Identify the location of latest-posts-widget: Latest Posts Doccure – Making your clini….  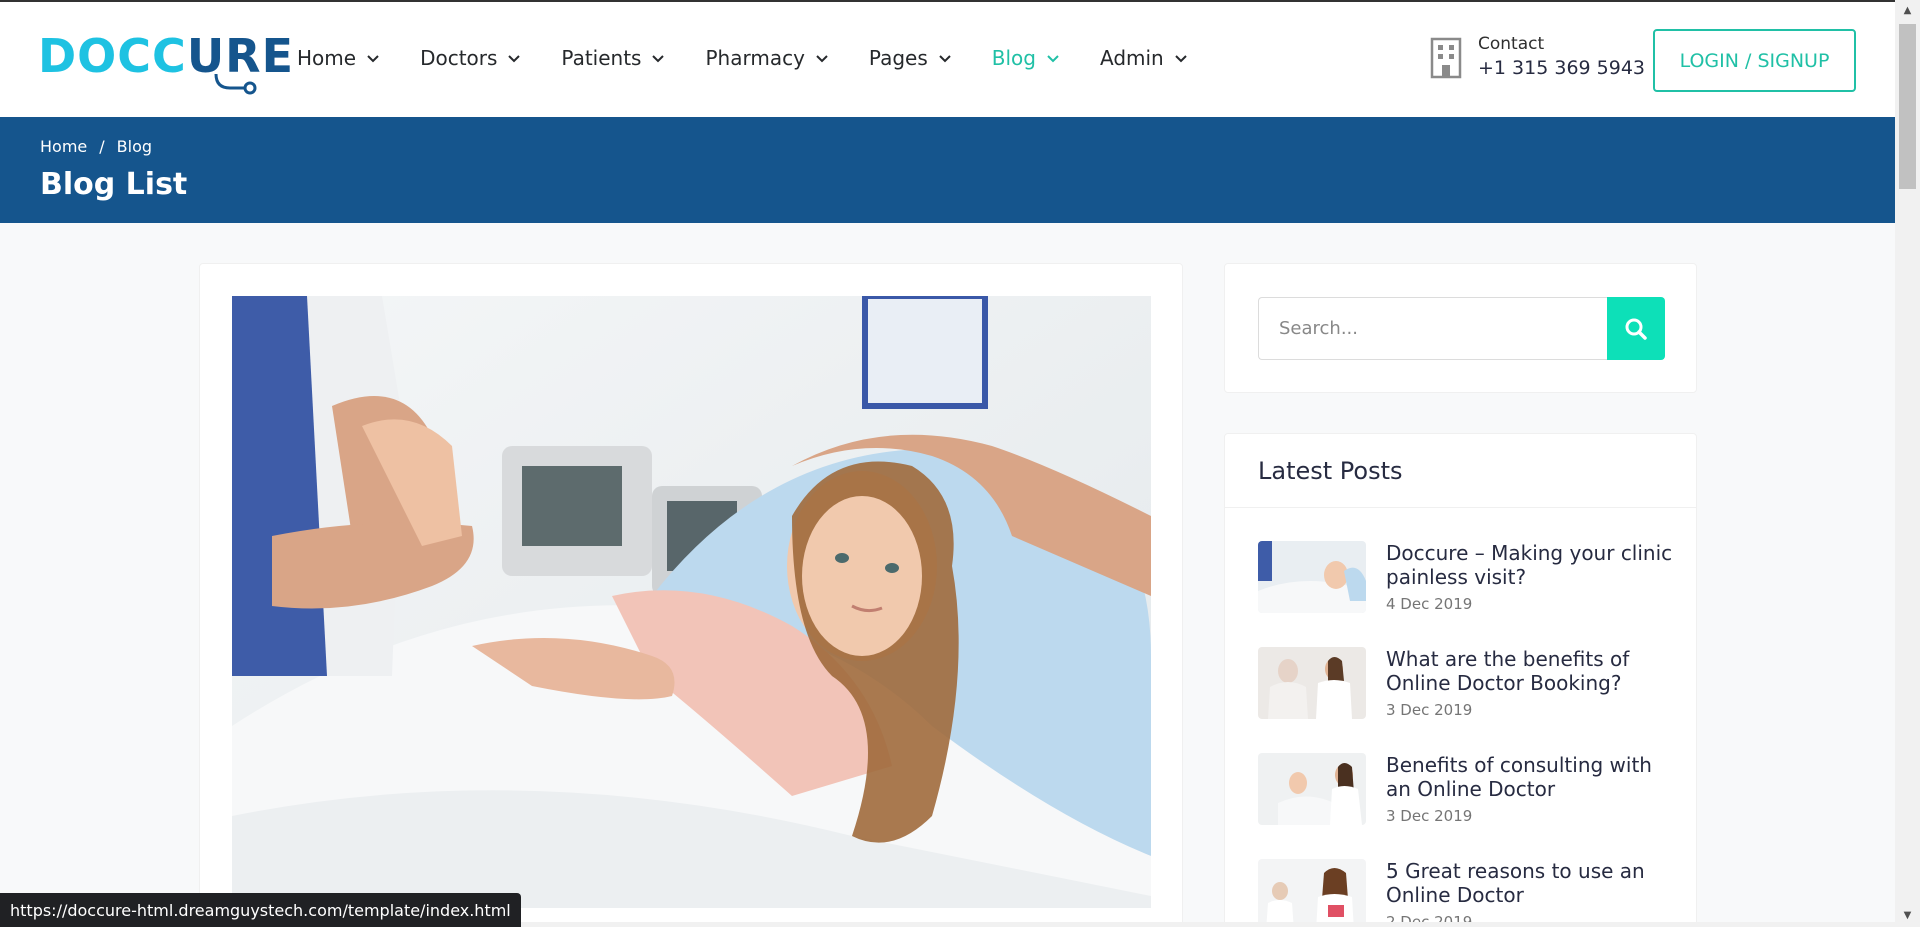
(1460, 680).